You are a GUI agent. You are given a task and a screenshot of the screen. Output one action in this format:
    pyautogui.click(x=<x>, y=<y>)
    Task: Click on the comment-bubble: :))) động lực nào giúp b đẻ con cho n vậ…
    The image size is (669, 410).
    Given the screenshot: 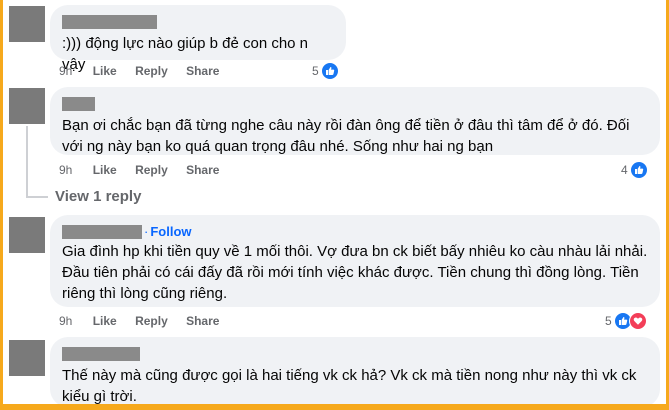 What is the action you would take?
    pyautogui.click(x=198, y=39)
    